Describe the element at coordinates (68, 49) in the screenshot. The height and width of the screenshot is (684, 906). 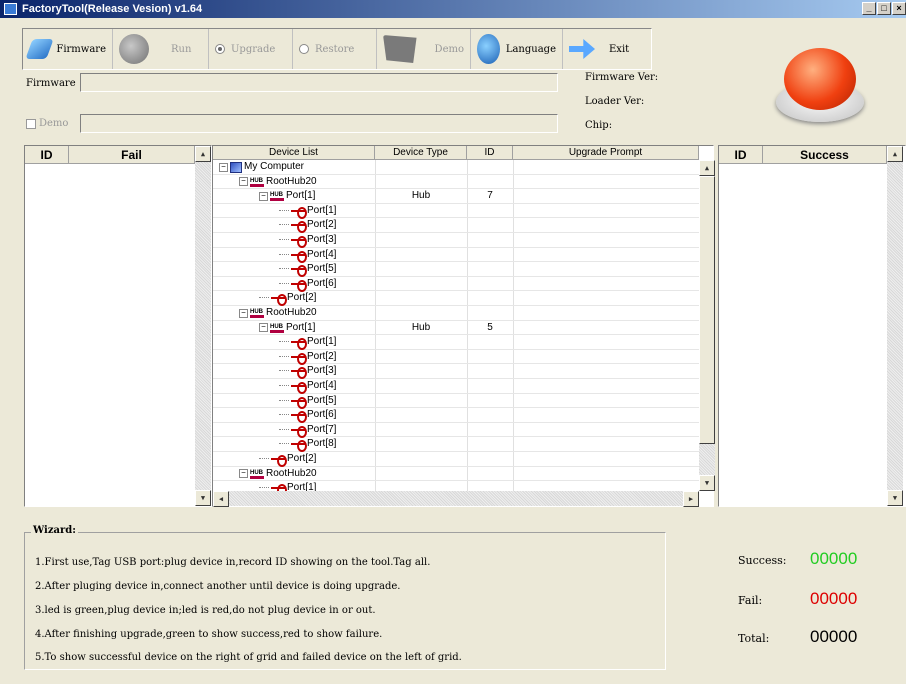
I see `firmware-button: Firmware` at that location.